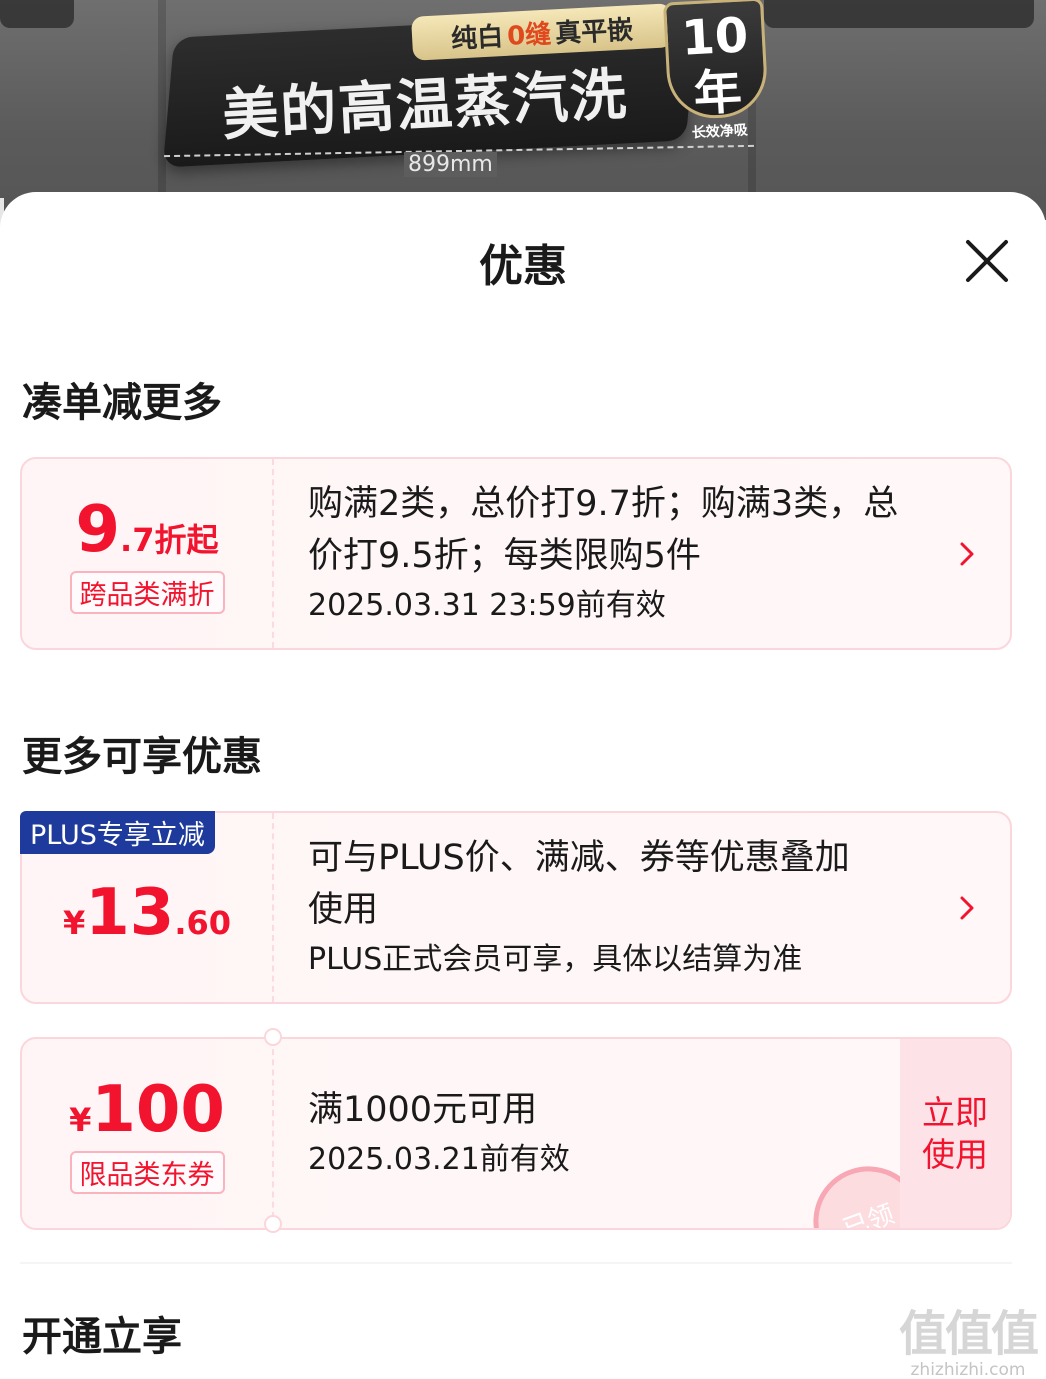 The width and height of the screenshot is (1046, 1379). Describe the element at coordinates (715, 65) in the screenshot. I see `warranty-badge-big: 10年` at that location.